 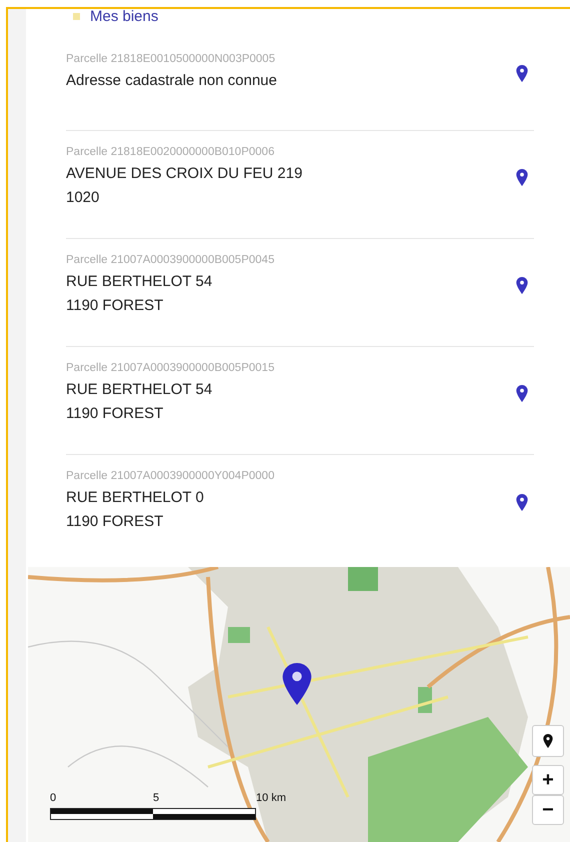 What do you see at coordinates (171, 152) in the screenshot?
I see `parcel-id: Parcelle 21818E0020000000B010P0006` at bounding box center [171, 152].